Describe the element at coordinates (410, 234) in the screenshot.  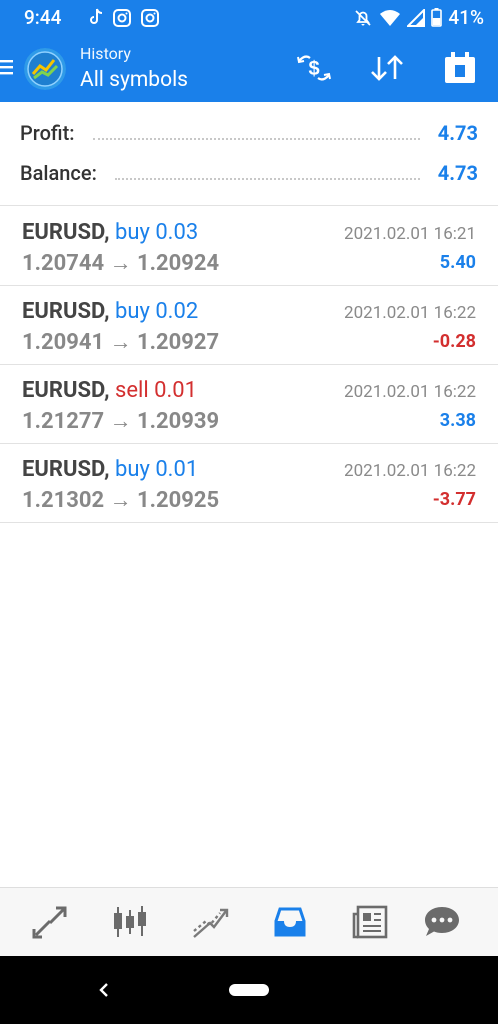
I see `deal-time: 2021.02.01 16:21` at that location.